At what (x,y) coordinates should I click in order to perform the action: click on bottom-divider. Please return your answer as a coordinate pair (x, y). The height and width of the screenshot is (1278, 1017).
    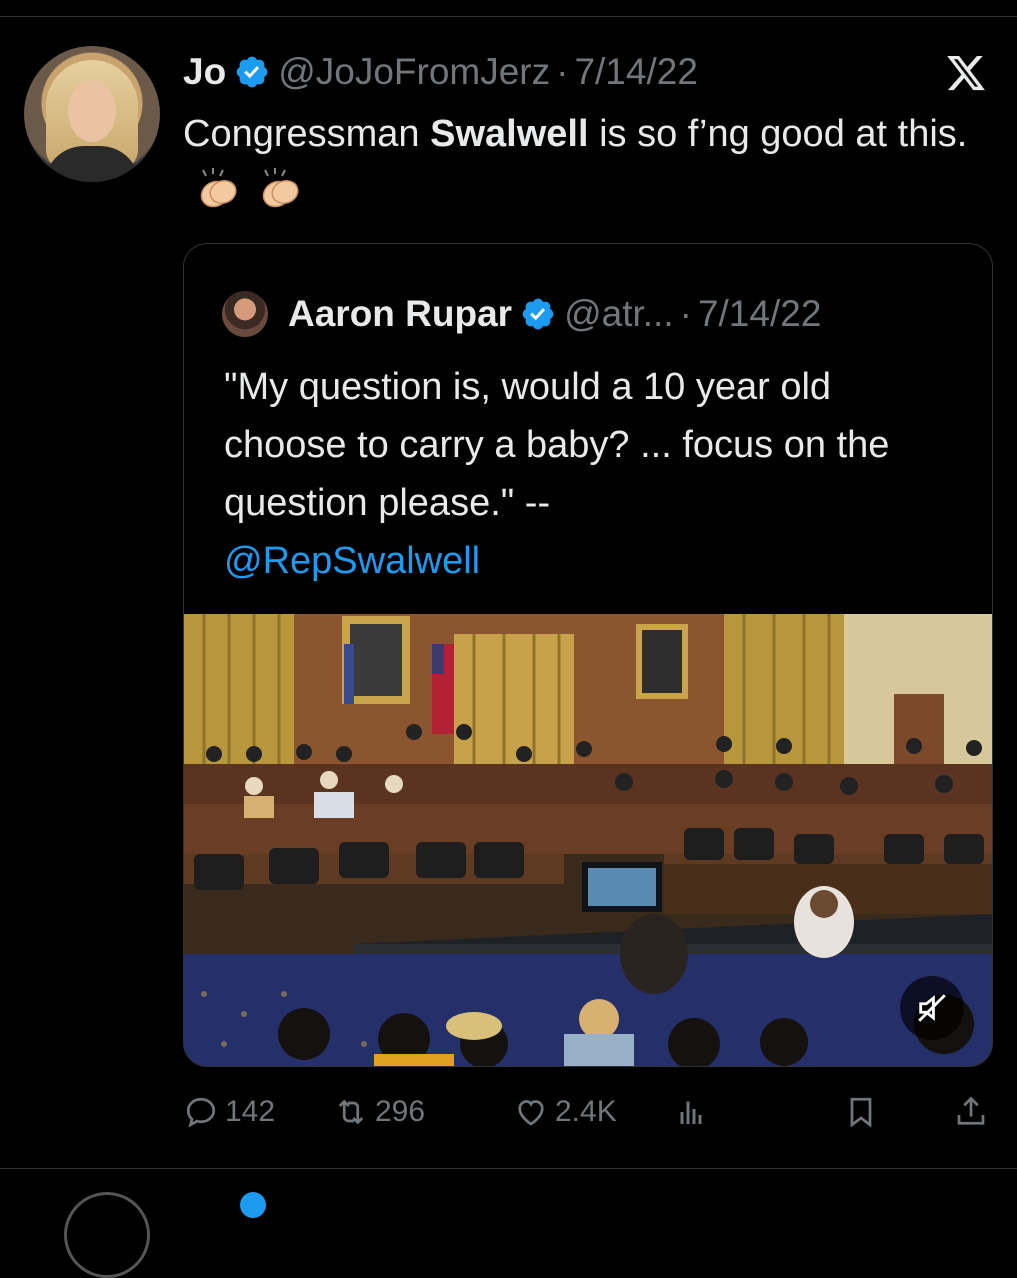
    Looking at the image, I should click on (508, 1168).